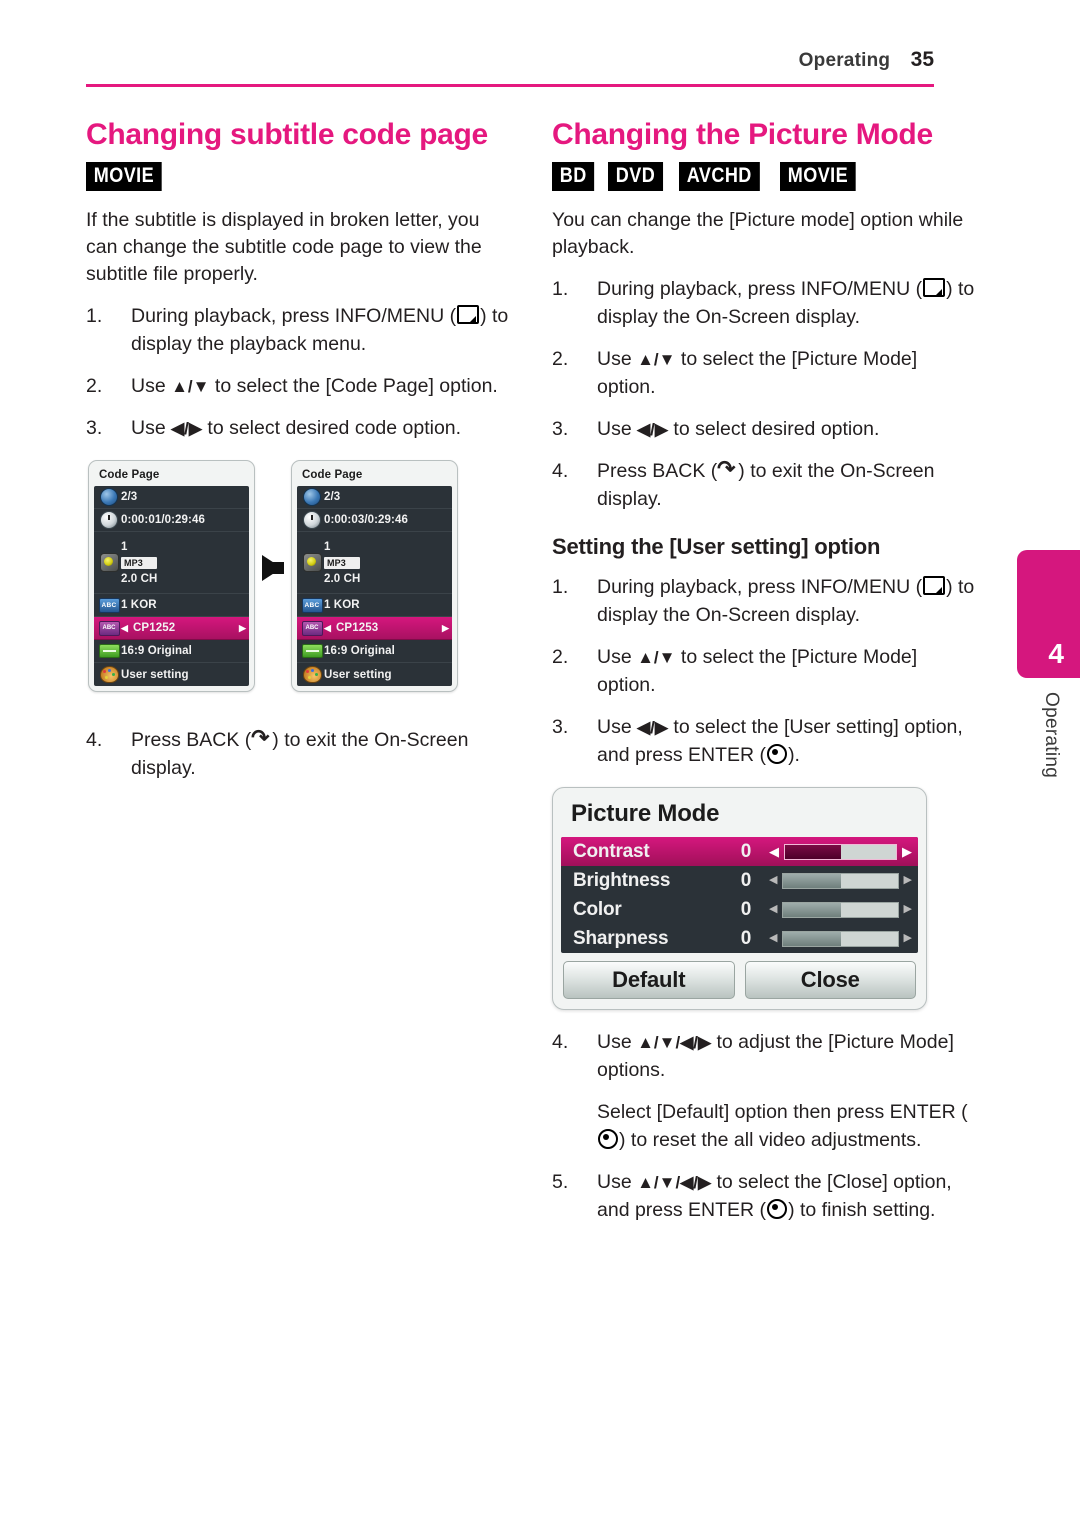 The height and width of the screenshot is (1532, 1080). I want to click on user-setting-step-3-number: 3., so click(560, 727).